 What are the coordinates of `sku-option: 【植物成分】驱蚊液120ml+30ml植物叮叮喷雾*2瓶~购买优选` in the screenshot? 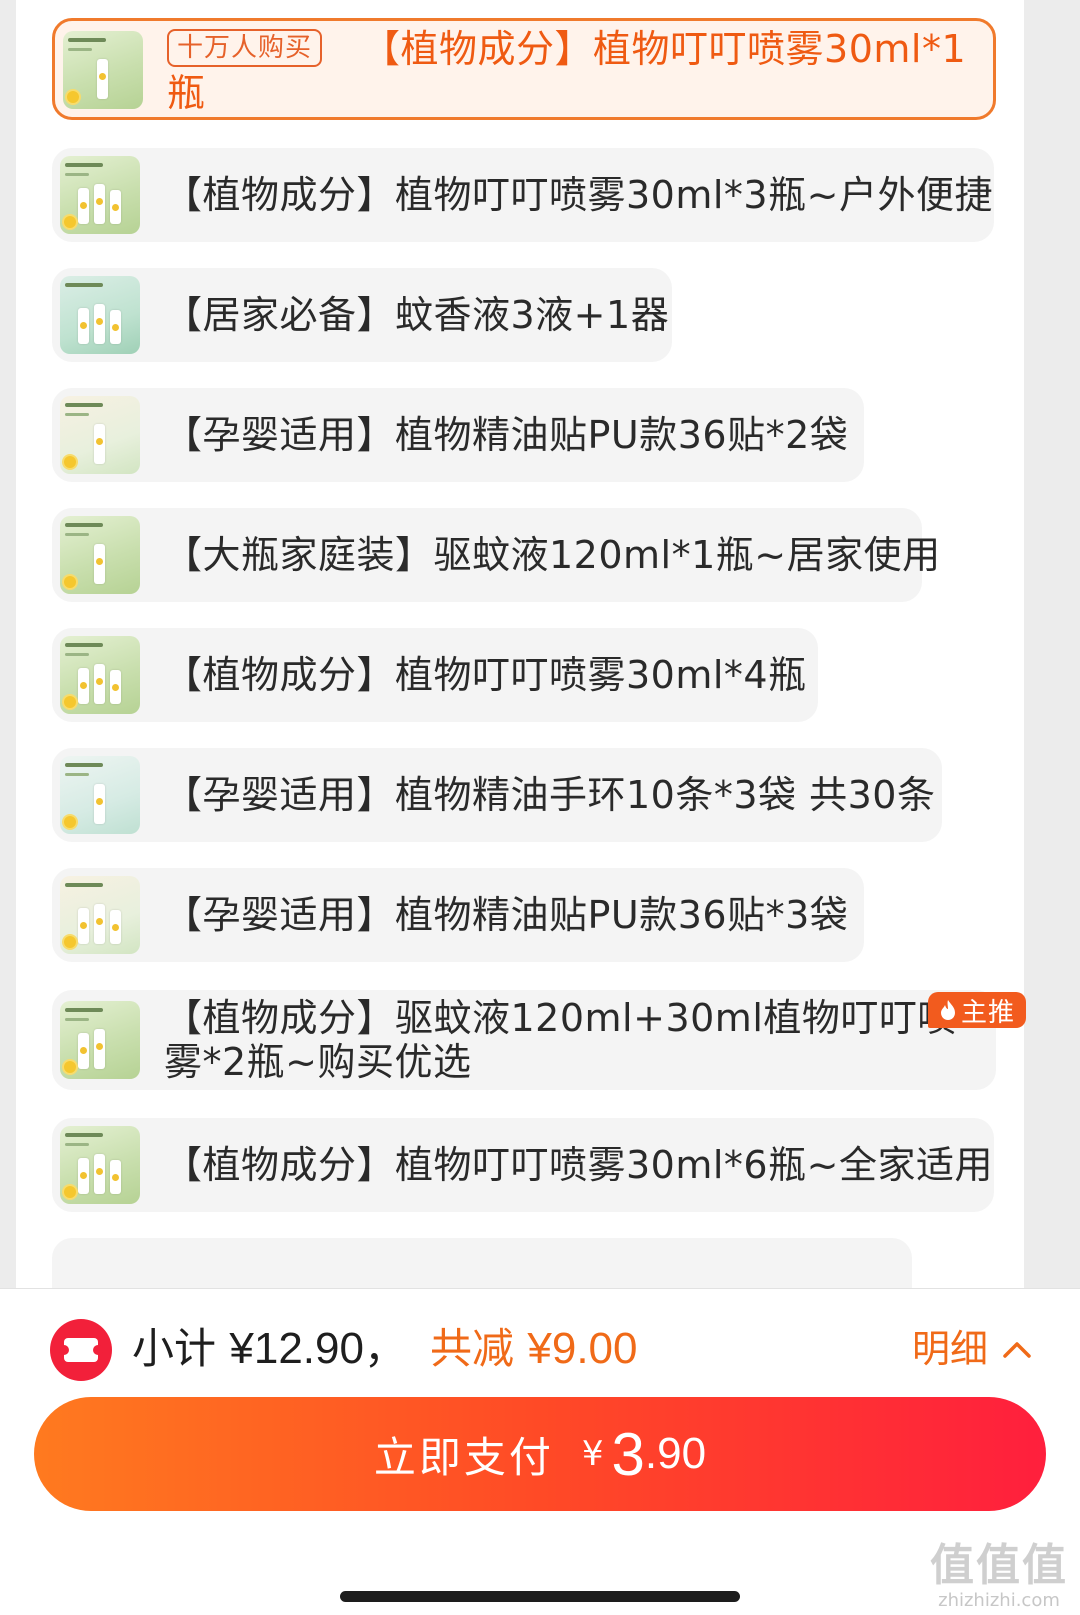 It's located at (524, 1040).